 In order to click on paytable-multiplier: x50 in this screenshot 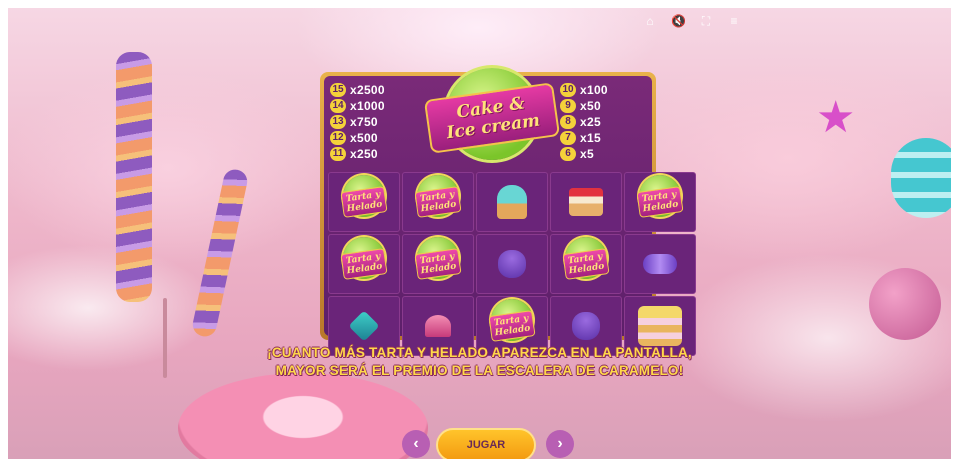, I will do `click(590, 106)`.